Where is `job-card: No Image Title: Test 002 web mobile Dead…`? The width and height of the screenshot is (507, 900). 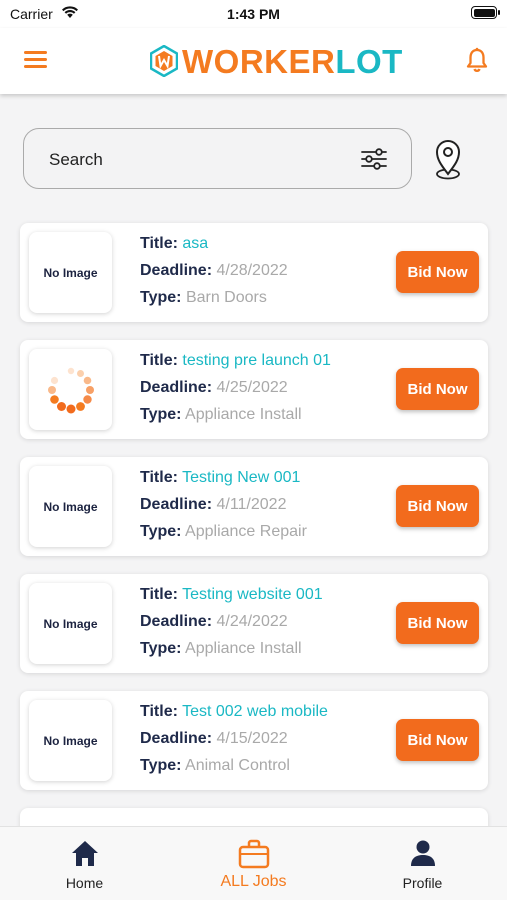 job-card: No Image Title: Test 002 web mobile Dead… is located at coordinates (254, 740).